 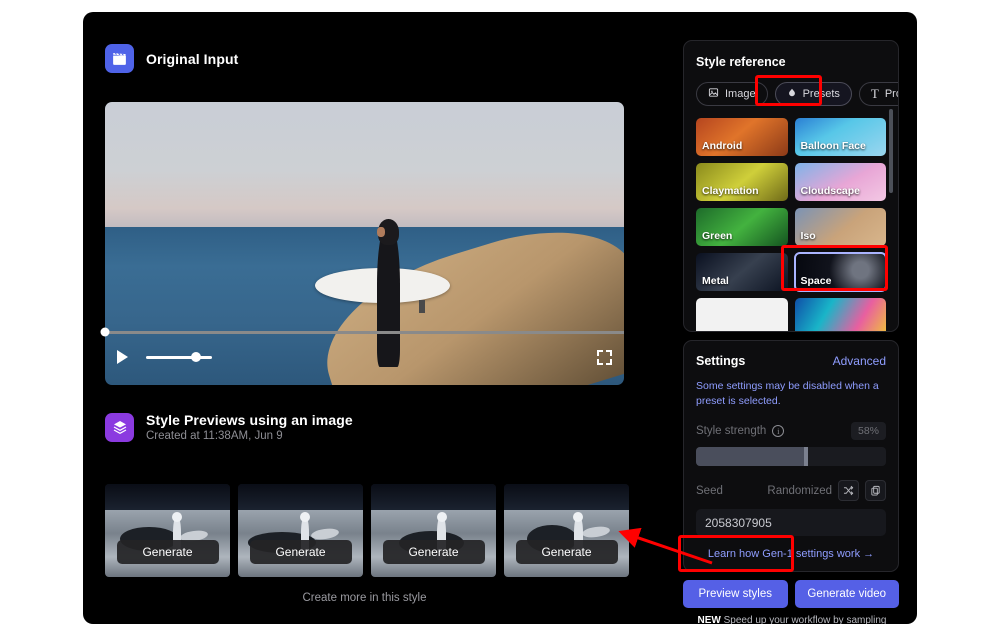 I want to click on promo-badge: NEW, so click(x=709, y=619).